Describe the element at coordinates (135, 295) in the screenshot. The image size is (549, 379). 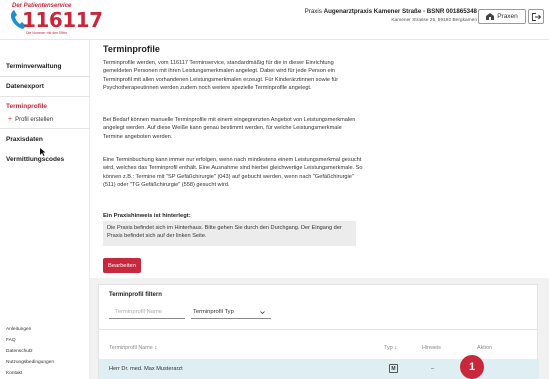
I see `filter-title: Terminprofil filtern` at that location.